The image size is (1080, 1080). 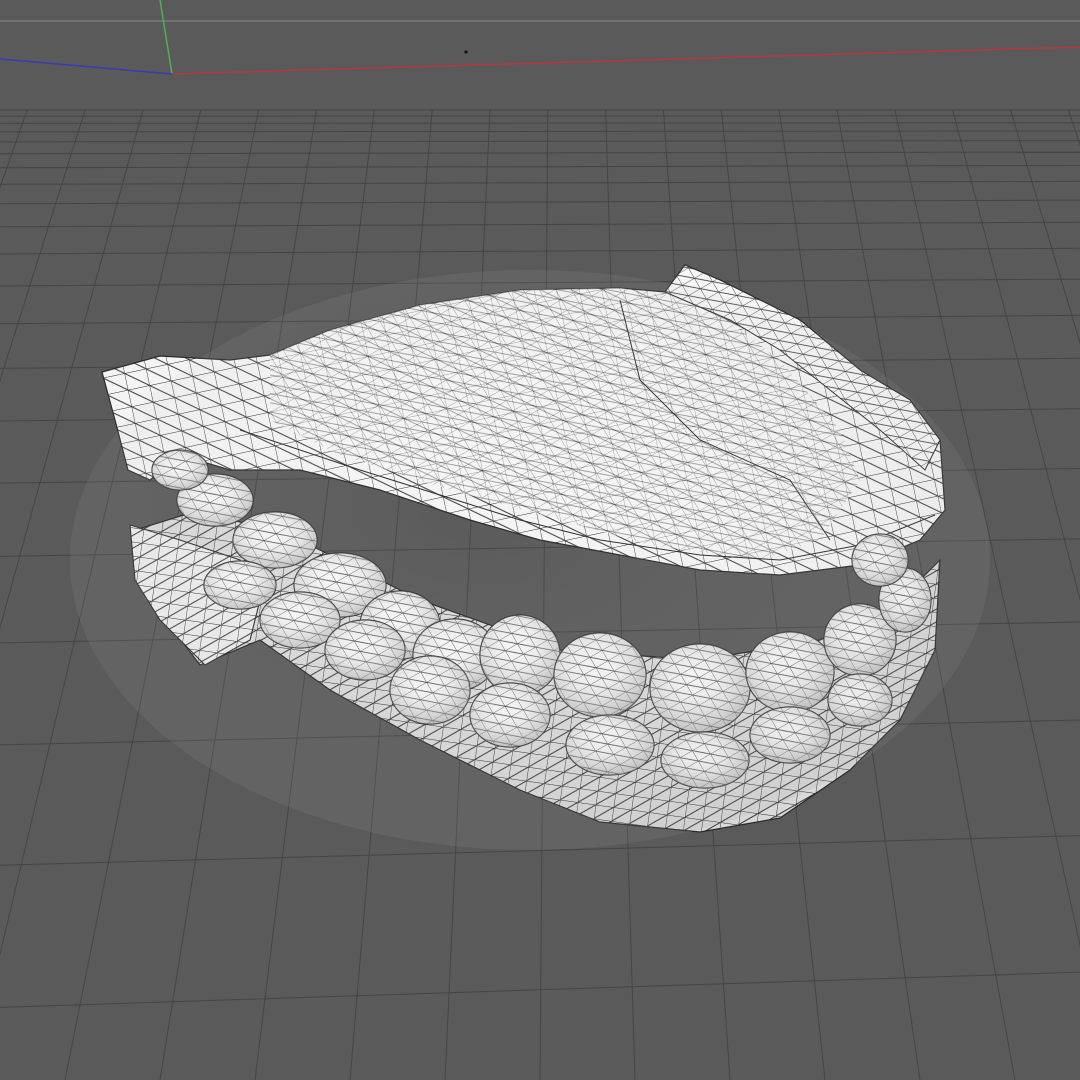 I want to click on pivot-point-icon, so click(x=466, y=52).